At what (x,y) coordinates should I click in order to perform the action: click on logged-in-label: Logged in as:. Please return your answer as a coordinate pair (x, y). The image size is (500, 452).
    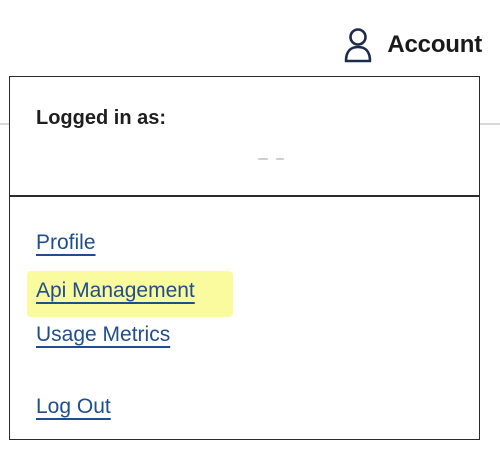
    Looking at the image, I should click on (101, 118).